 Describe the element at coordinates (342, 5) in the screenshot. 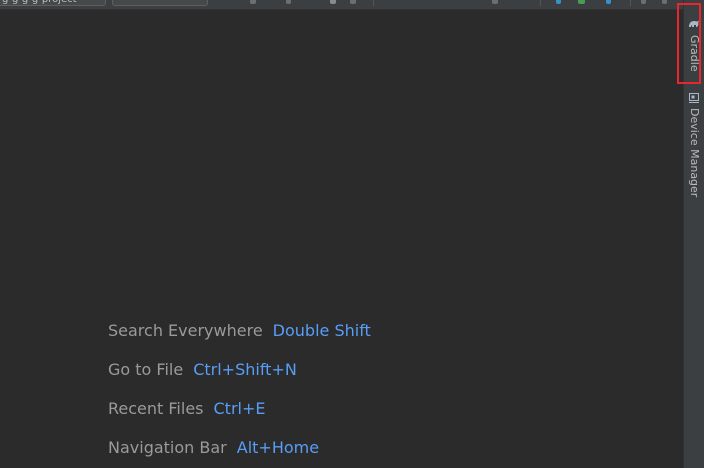

I see `main-toolbar: g-g-g-g-project` at that location.